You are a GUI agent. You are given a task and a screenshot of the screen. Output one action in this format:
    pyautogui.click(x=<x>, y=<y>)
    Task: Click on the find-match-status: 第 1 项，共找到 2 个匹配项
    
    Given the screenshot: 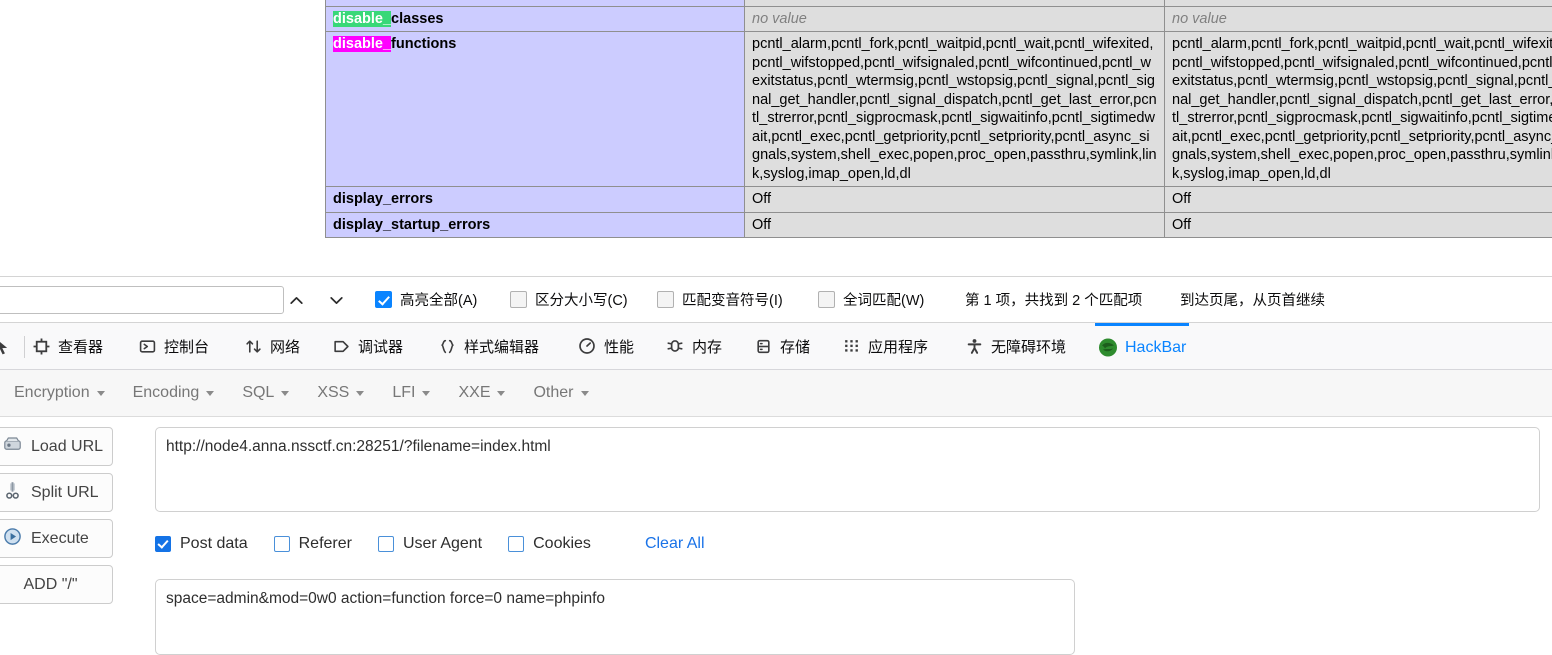 What is the action you would take?
    pyautogui.click(x=1053, y=299)
    